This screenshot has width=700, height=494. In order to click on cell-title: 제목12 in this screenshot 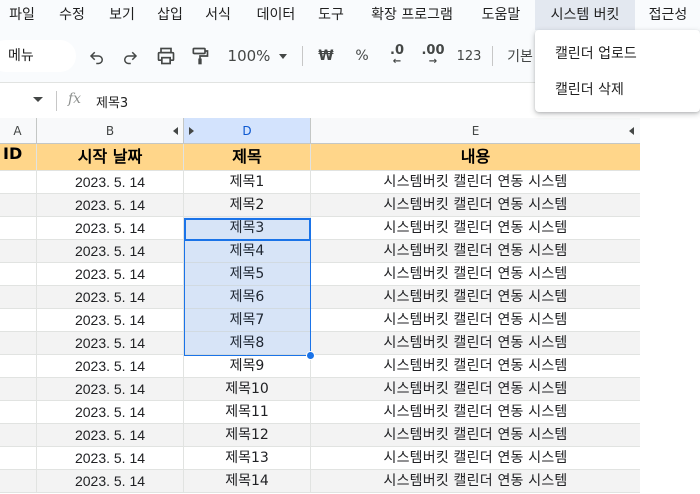, I will do `click(247, 435)`.